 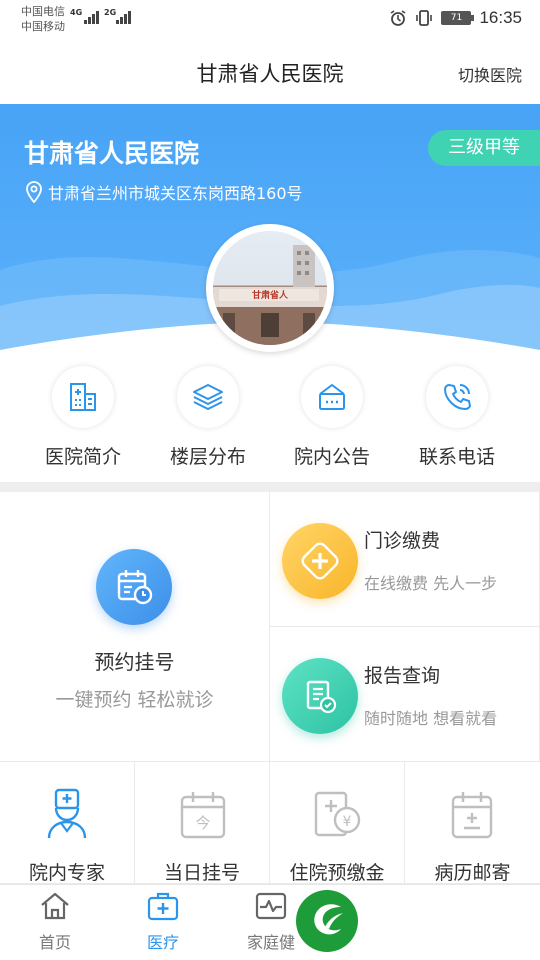 I want to click on appointment-title: 预约挂号, so click(x=134, y=662).